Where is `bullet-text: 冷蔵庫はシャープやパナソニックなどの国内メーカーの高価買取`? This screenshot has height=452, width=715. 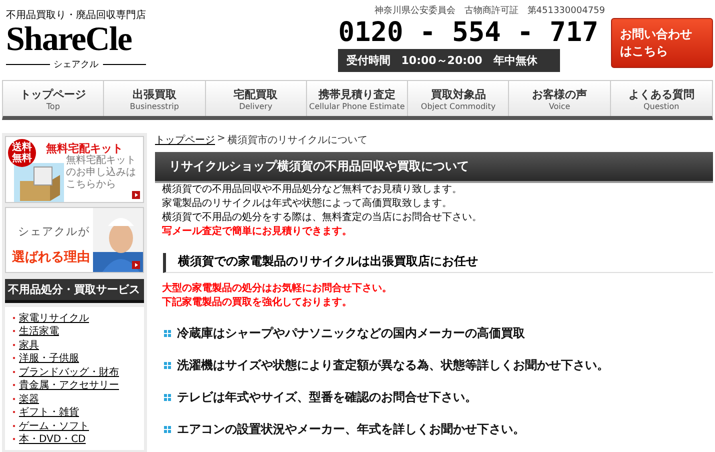 bullet-text: 冷蔵庫はシャープやパナソニックなどの国内メーカーの高価買取 is located at coordinates (351, 333).